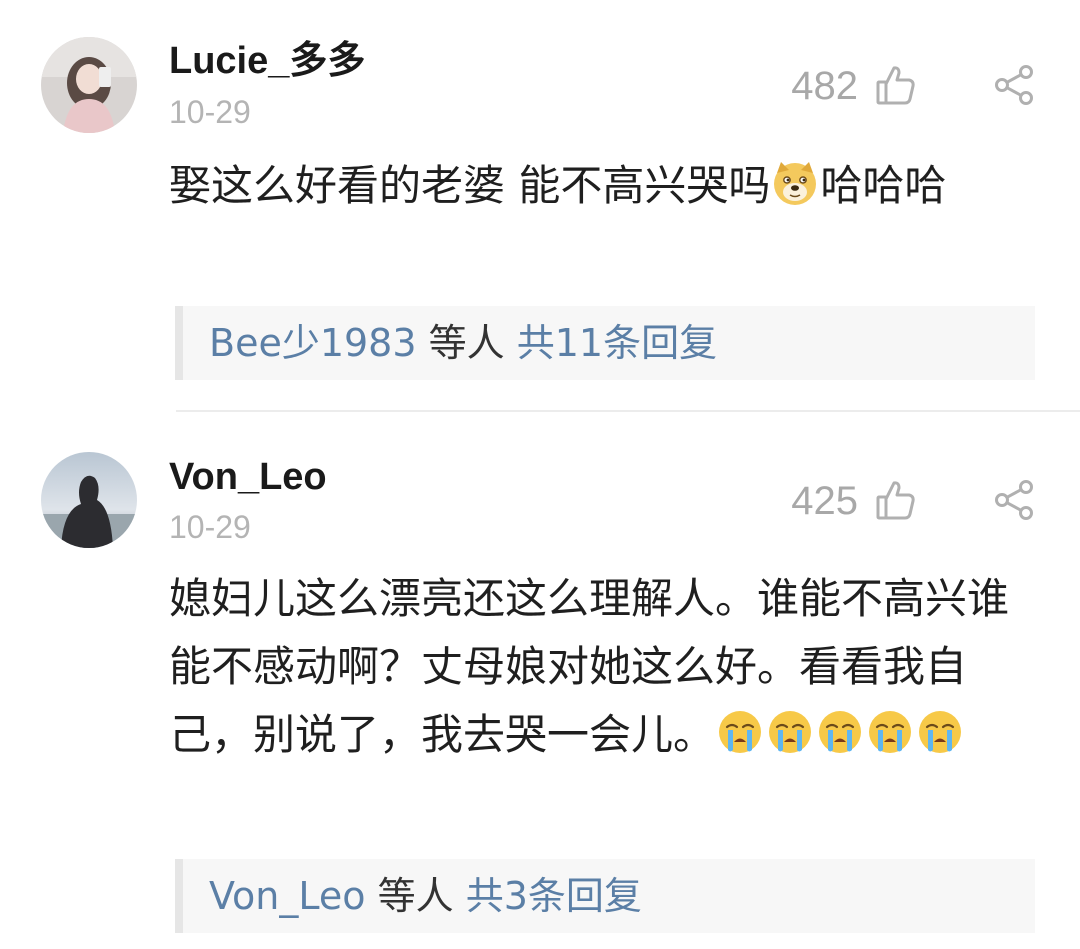 Image resolution: width=1080 pixels, height=949 pixels. Describe the element at coordinates (248, 477) in the screenshot. I see `username: Von_Leo` at that location.